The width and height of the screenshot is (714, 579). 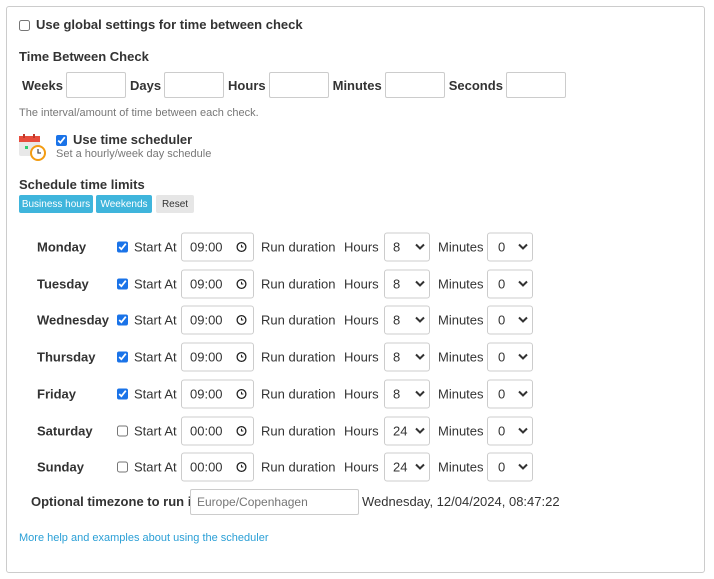 I want to click on day-label: Saturday, so click(x=65, y=430).